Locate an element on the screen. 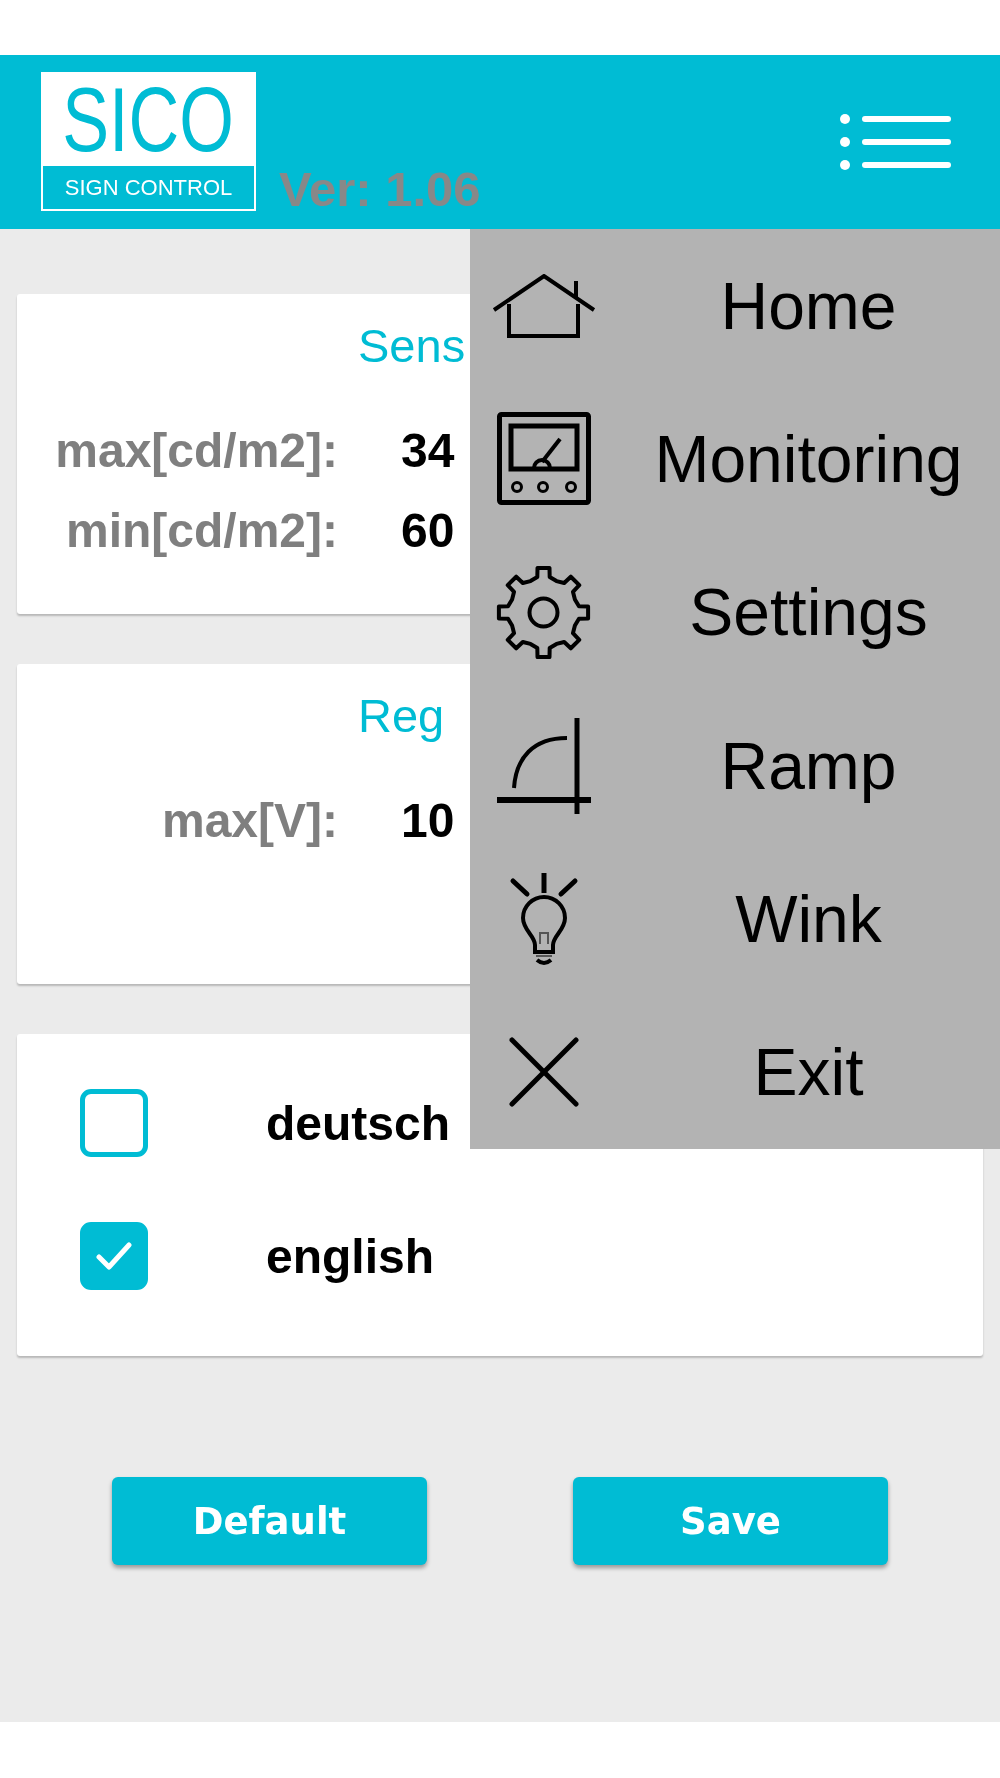  card-title: Reg is located at coordinates (401, 716).